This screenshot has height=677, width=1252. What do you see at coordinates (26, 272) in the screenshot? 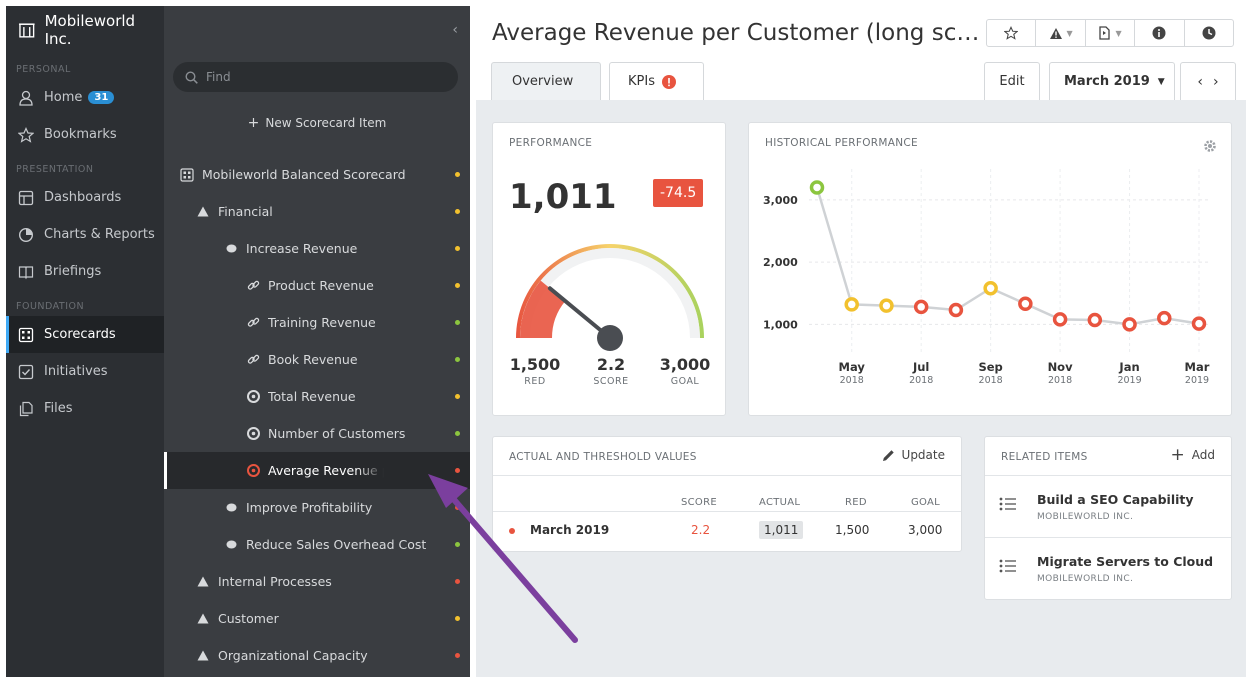
I see `book-icon` at bounding box center [26, 272].